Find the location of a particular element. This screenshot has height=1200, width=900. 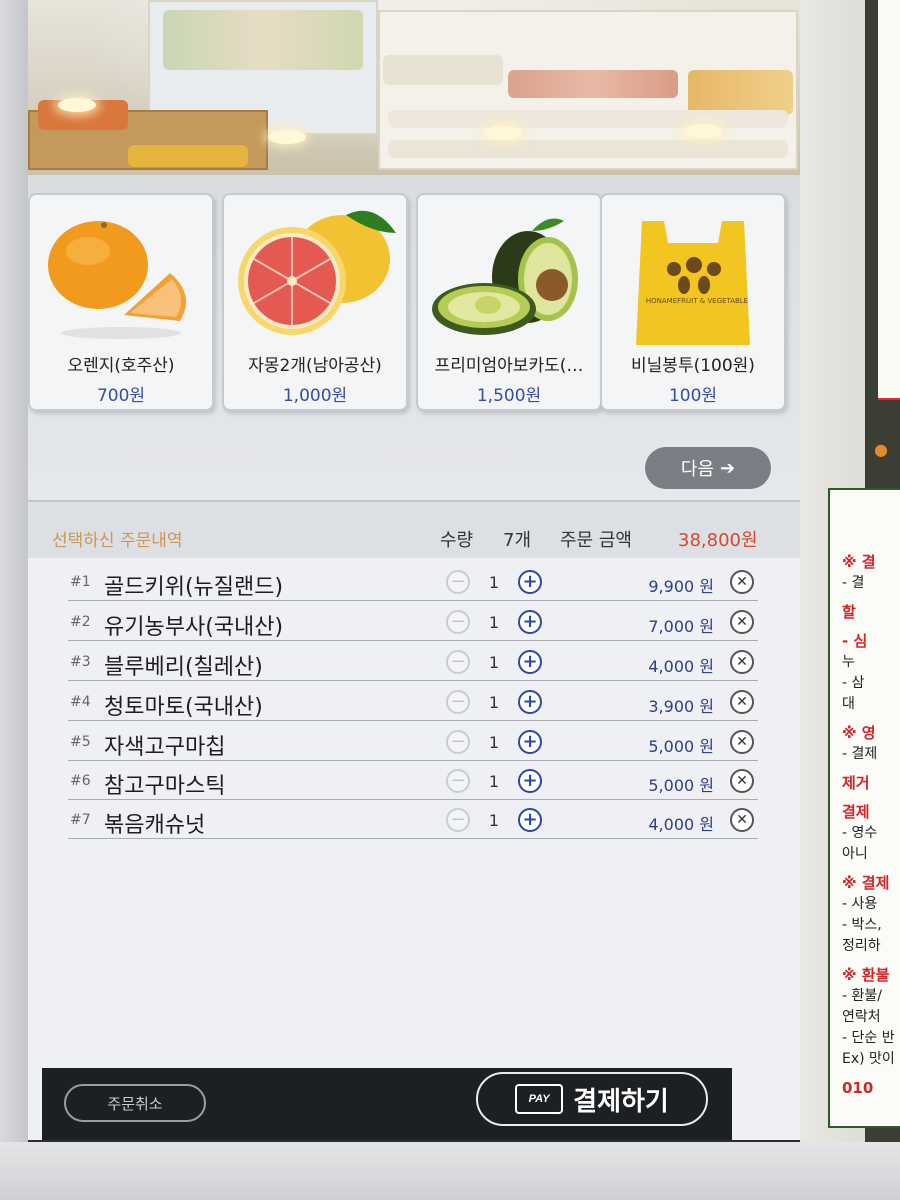

cancel-order-button: 주문취소 is located at coordinates (135, 1103).